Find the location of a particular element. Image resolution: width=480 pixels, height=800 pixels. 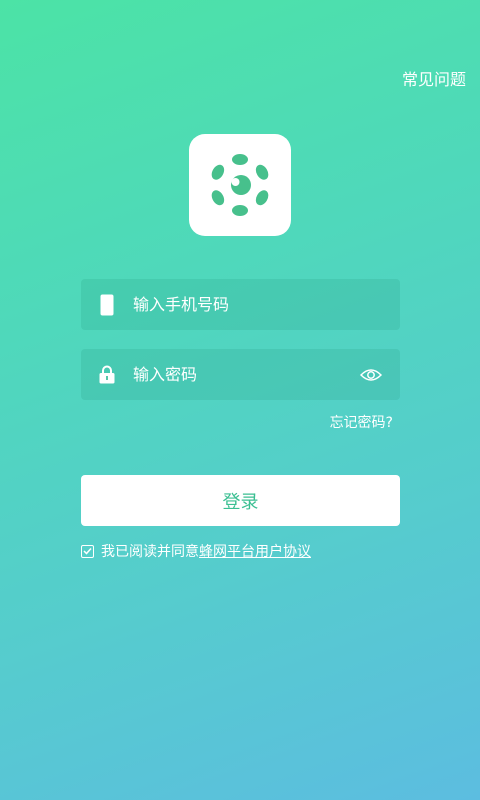

password-visibility-toggle is located at coordinates (371, 374).